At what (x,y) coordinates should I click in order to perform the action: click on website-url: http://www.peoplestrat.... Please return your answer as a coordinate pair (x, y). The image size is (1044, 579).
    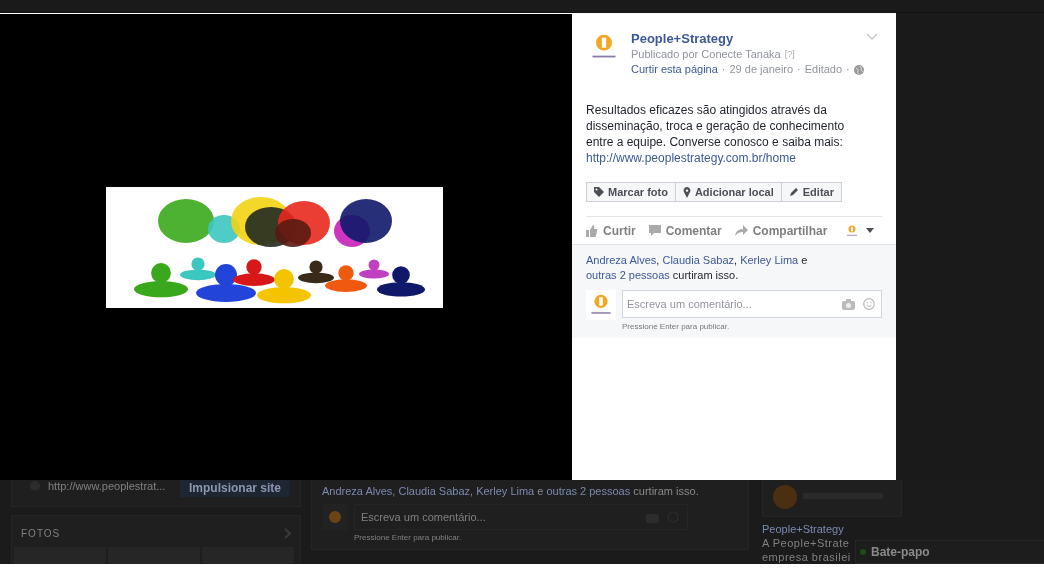
    Looking at the image, I should click on (107, 486).